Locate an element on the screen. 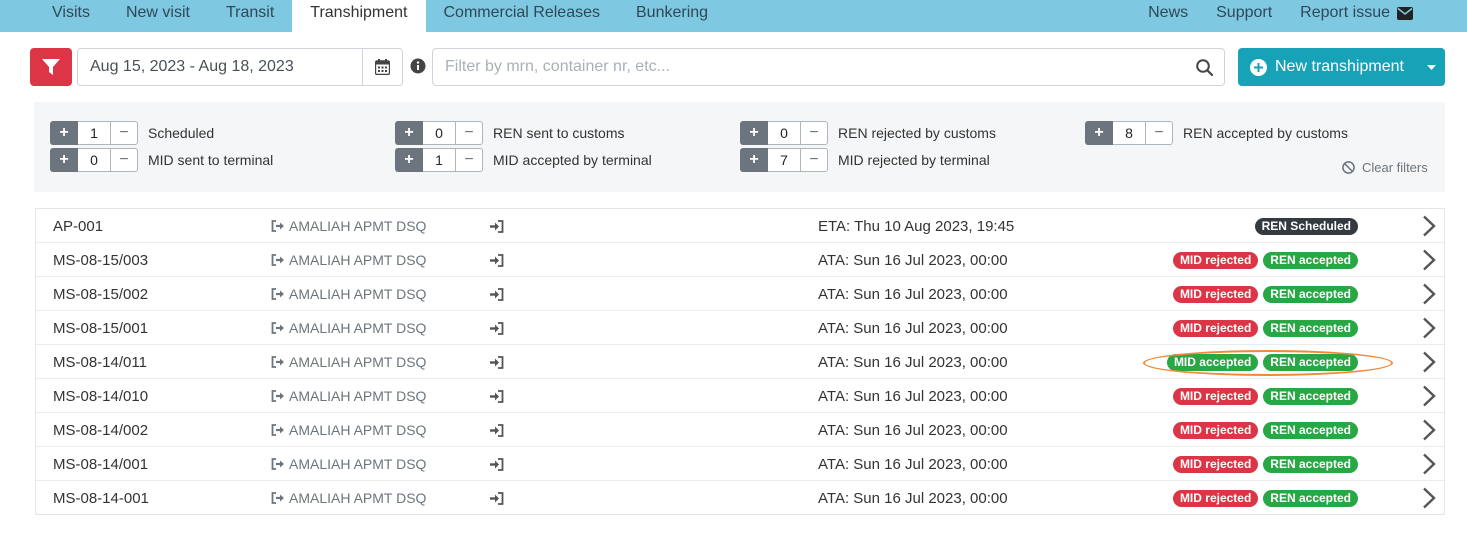 The width and height of the screenshot is (1467, 557). counter-ren-rejected-by-customs: + 0 − REN rejected by customs is located at coordinates (868, 133).